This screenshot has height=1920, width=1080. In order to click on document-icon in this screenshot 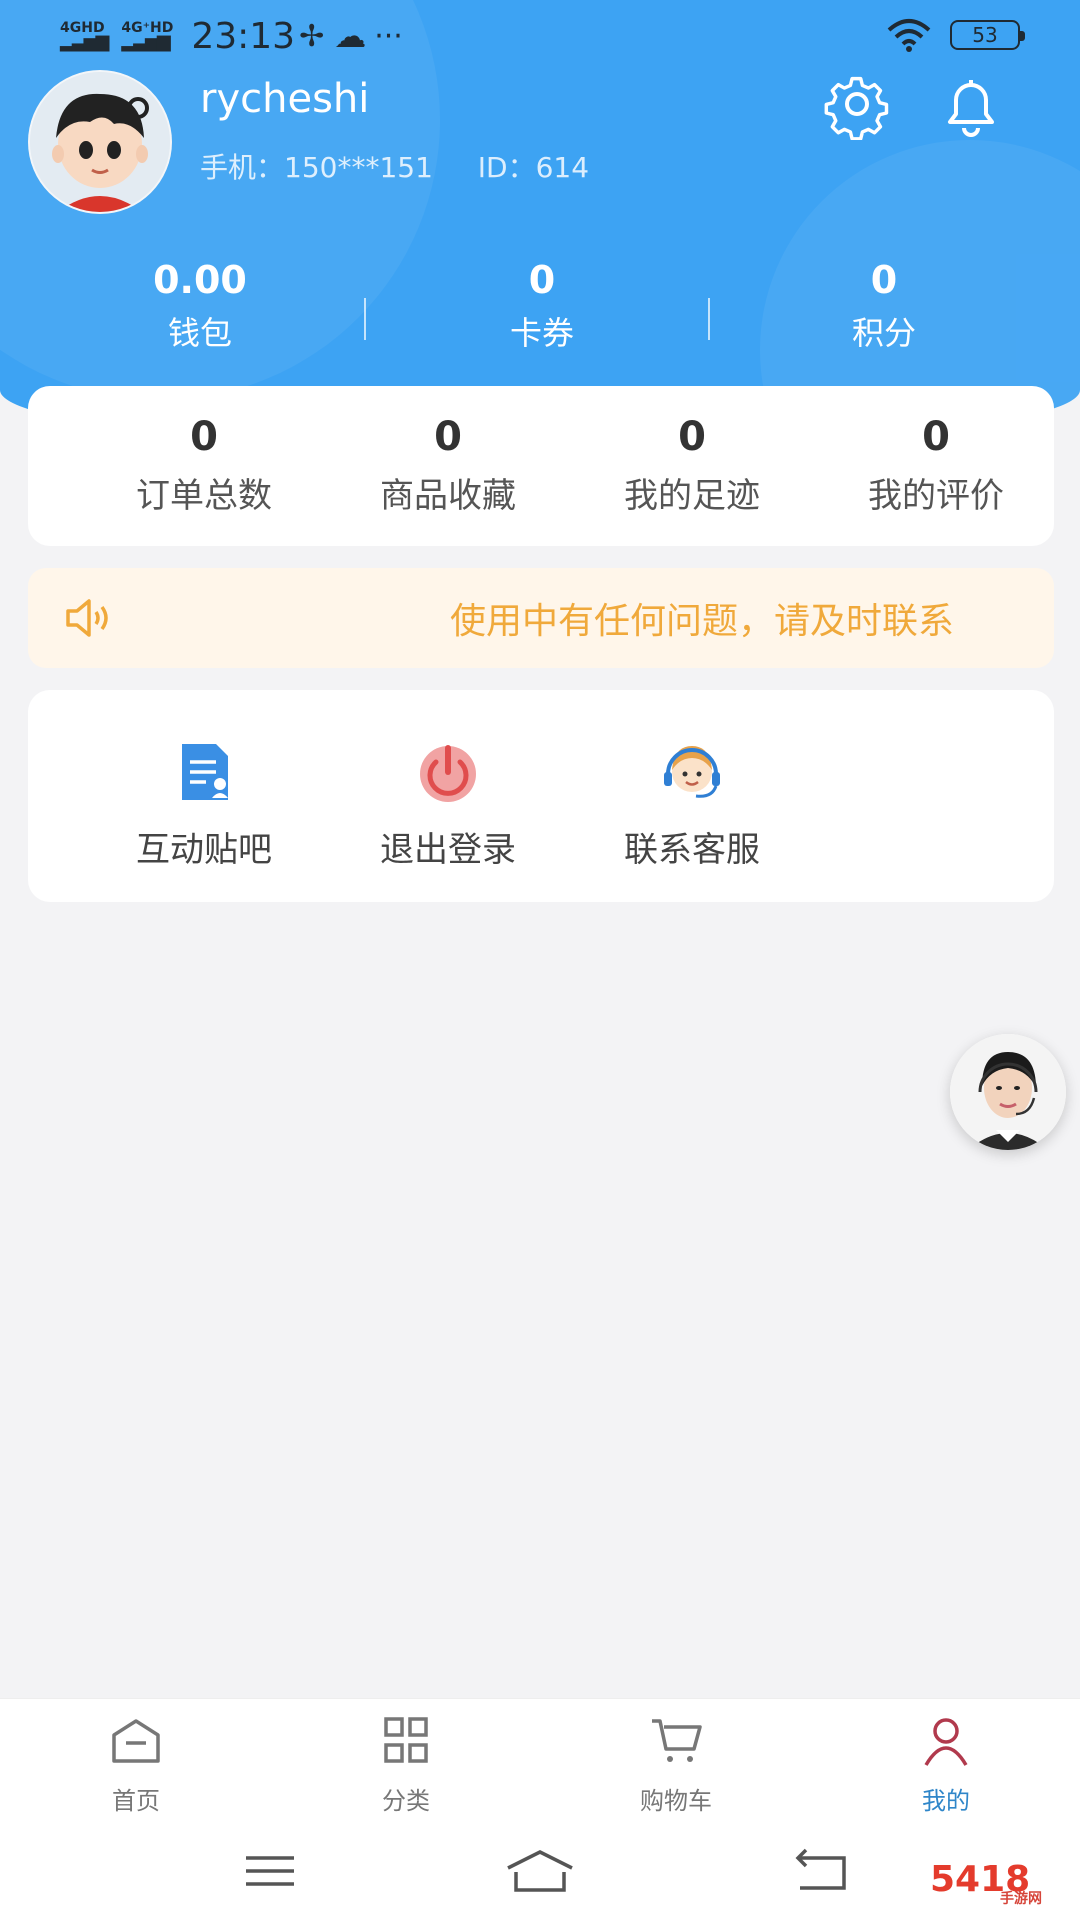, I will do `click(205, 772)`.